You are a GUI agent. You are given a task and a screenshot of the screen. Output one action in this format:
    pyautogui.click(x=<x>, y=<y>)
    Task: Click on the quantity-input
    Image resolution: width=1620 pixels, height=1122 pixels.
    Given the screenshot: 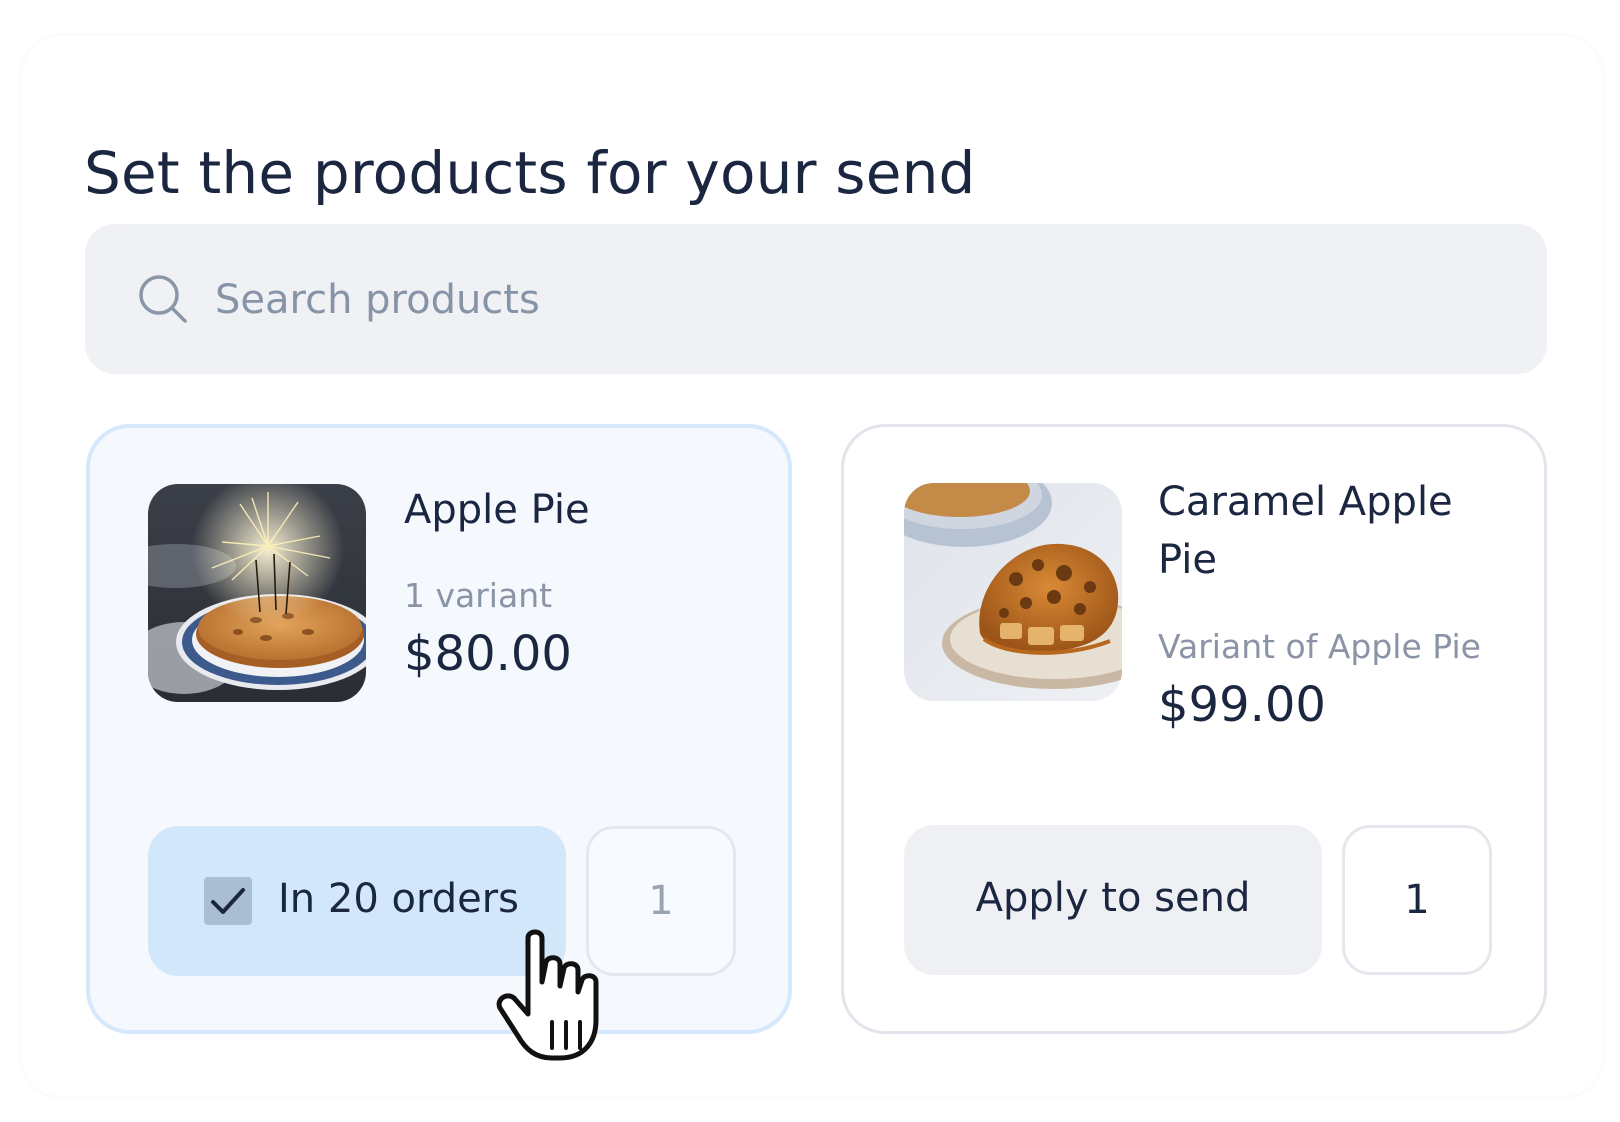 What is the action you would take?
    pyautogui.click(x=1417, y=900)
    